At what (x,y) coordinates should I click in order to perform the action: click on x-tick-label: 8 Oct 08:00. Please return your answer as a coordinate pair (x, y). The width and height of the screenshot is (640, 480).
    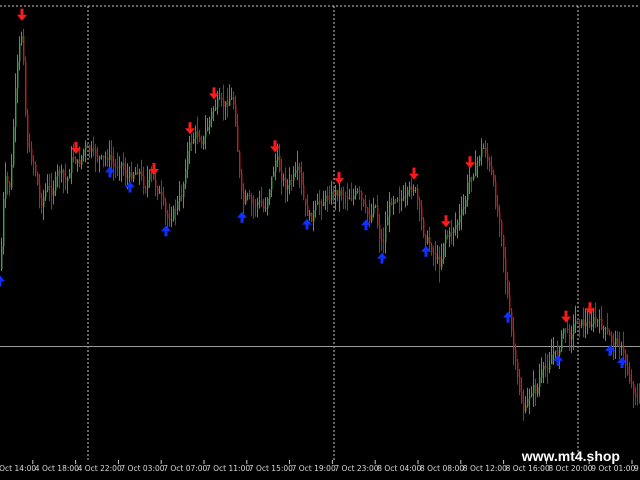
    Looking at the image, I should click on (442, 468).